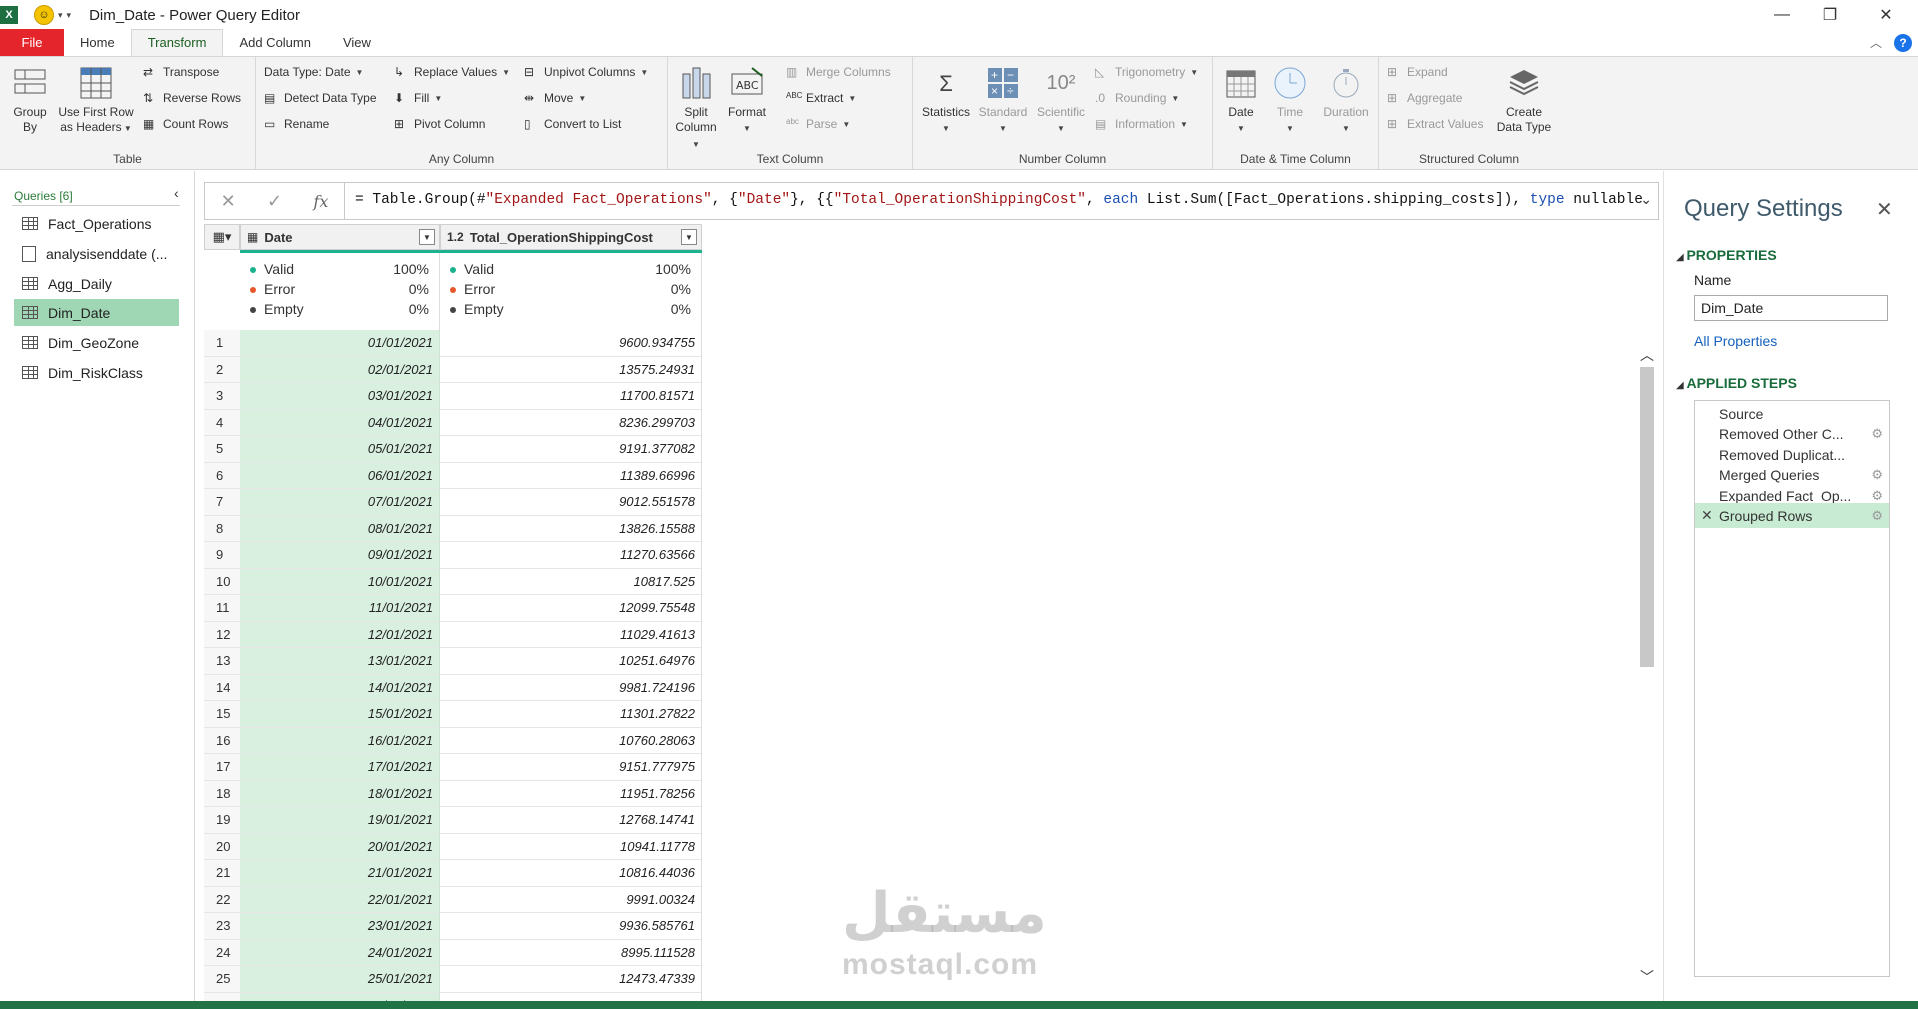 The image size is (1918, 1009). What do you see at coordinates (96, 100) in the screenshot?
I see `use-first-row-headers-button: Use First Row as Headers ▼` at bounding box center [96, 100].